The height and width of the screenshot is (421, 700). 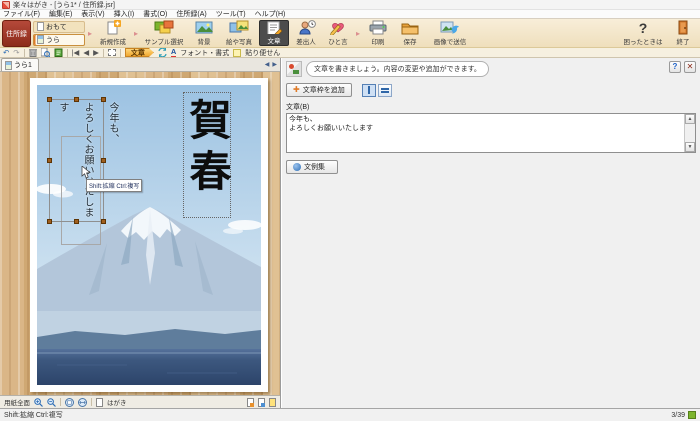 I want to click on edit-toolbar: ↶ ↷ |◀ ◀ ▶ 文章 A フォント・書式 貼り便せん, so click(x=350, y=53).